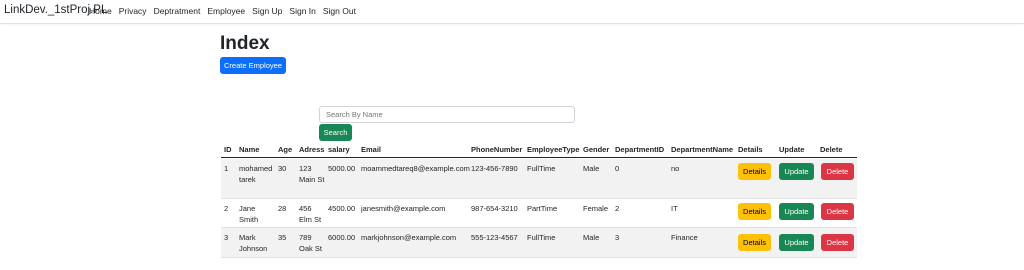 The image size is (1024, 270). What do you see at coordinates (302, 11) in the screenshot?
I see `nav-sign-in: Sign In` at bounding box center [302, 11].